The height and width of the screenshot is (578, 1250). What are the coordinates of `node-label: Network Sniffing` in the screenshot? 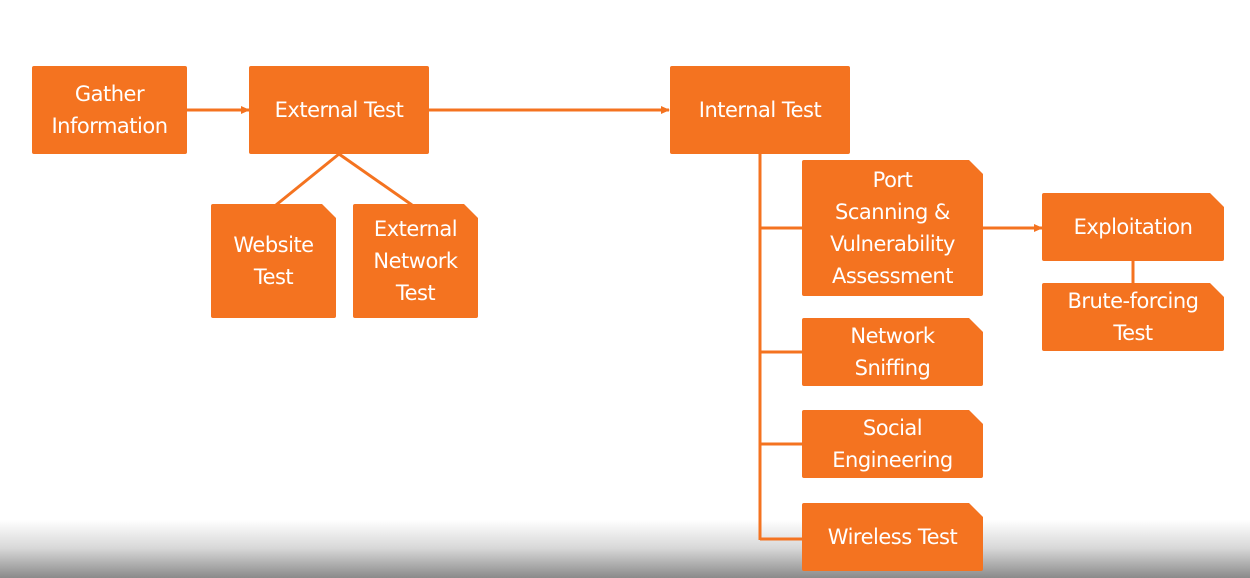 It's located at (892, 352).